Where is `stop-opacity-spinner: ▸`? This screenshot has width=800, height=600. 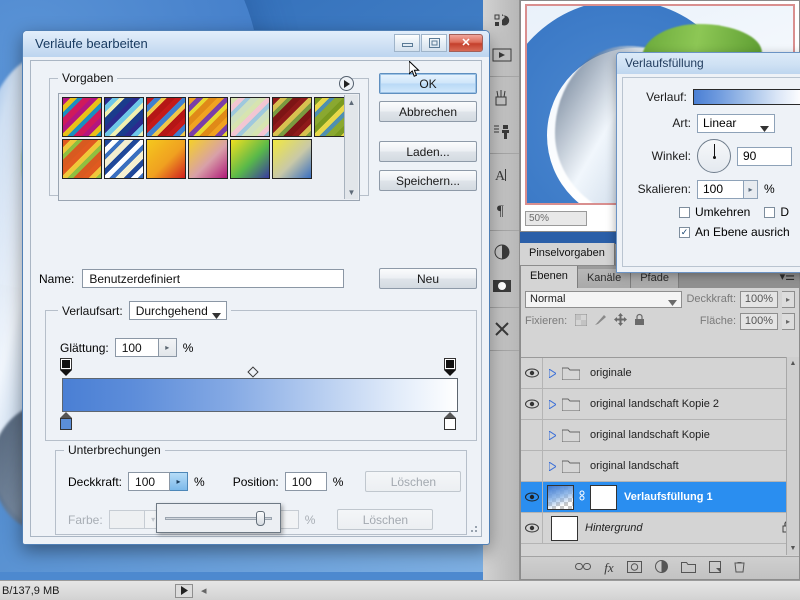 stop-opacity-spinner: ▸ is located at coordinates (179, 481).